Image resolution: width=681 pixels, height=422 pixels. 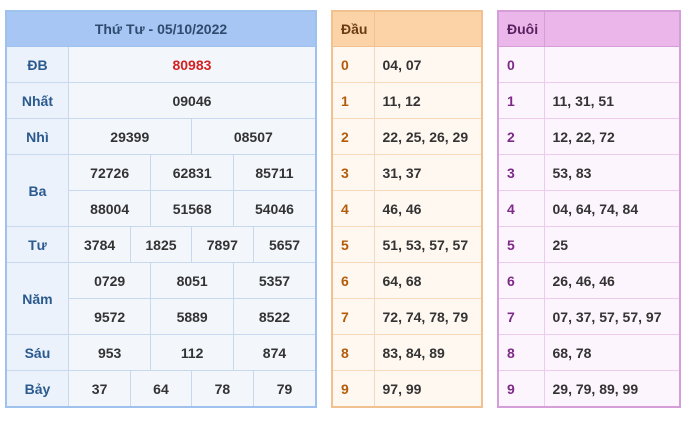 What do you see at coordinates (274, 208) in the screenshot?
I see `prize-value: 54046` at bounding box center [274, 208].